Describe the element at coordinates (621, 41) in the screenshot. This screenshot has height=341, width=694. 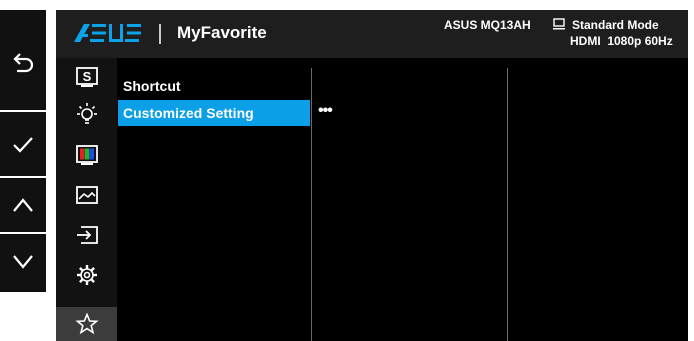
I see `input-signal: HDMI 1080p 60Hz` at that location.